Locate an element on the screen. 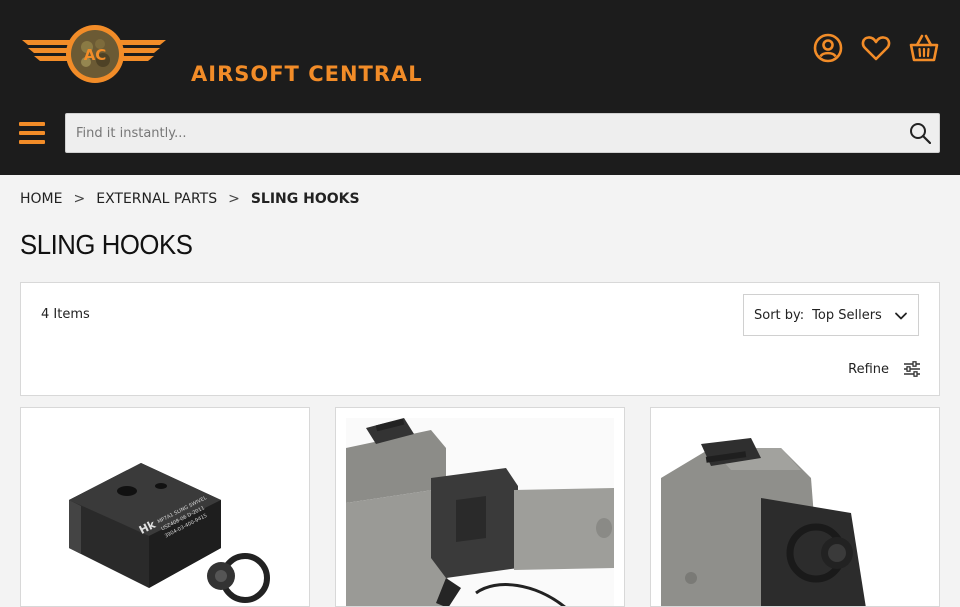 This screenshot has width=960, height=607. product-image-gray-receiver-sling-hook is located at coordinates (480, 512).